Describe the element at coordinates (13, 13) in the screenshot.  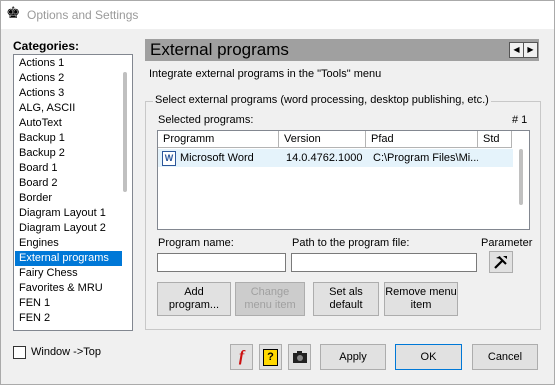
I see `chess-king-icon: ♚` at that location.